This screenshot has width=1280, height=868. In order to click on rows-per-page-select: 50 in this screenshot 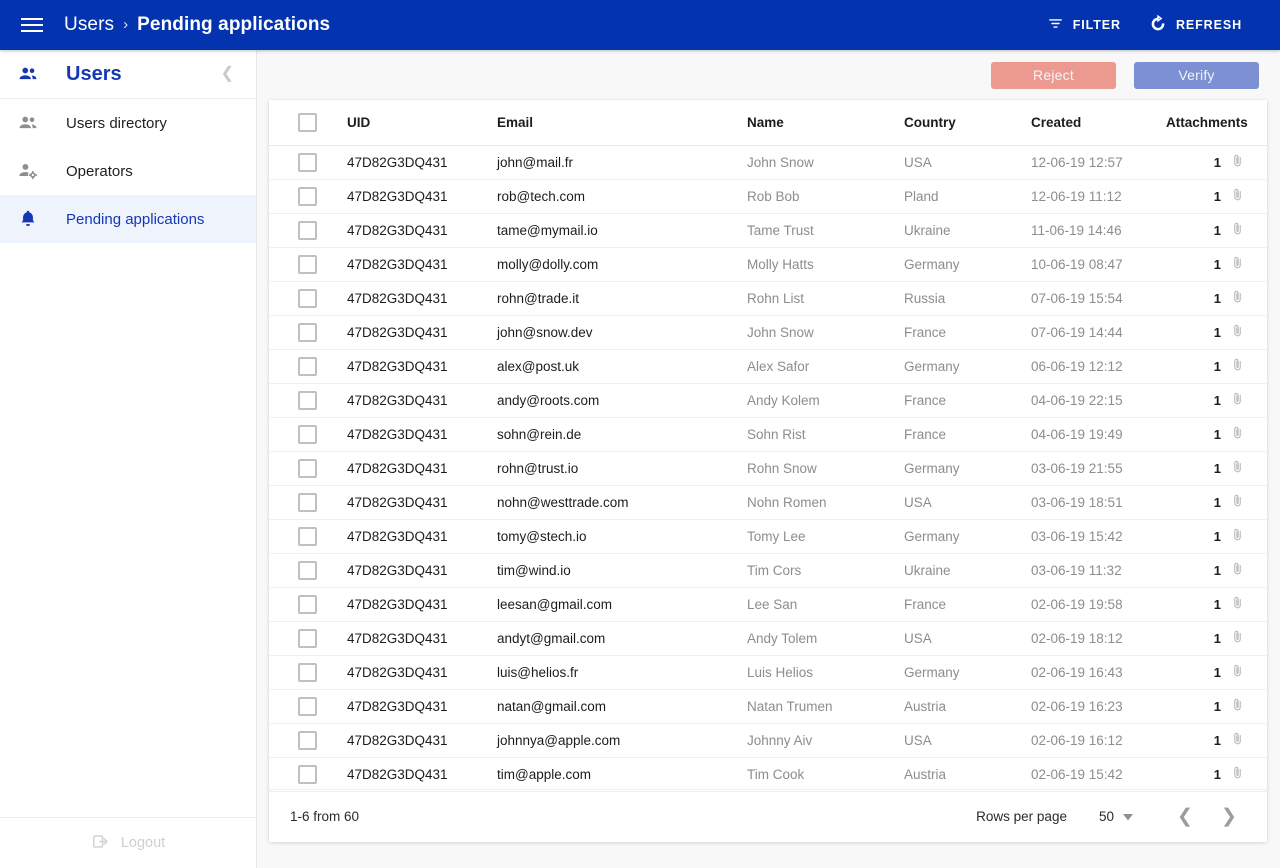, I will do `click(1116, 816)`.